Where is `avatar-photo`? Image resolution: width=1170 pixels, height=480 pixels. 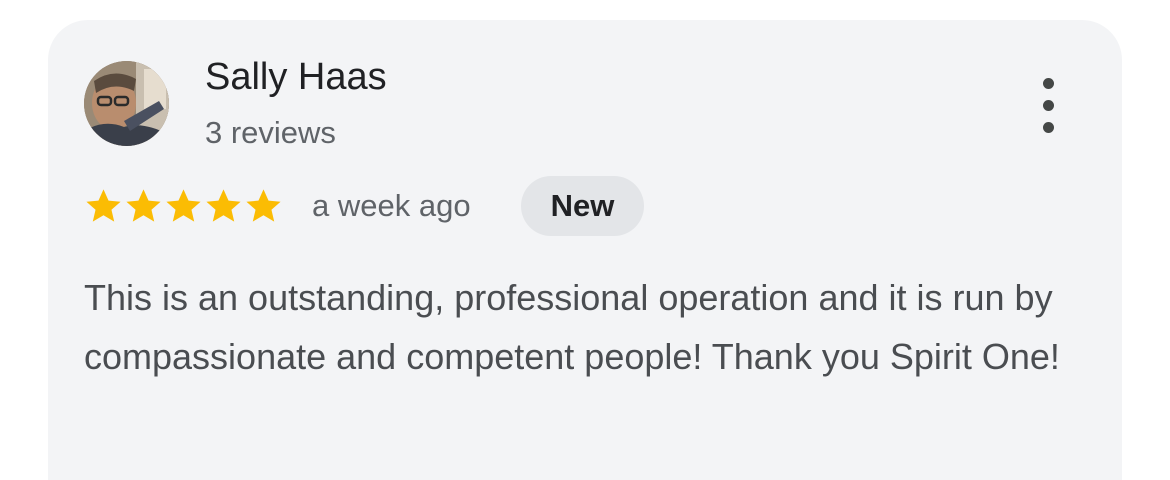
avatar-photo is located at coordinates (126, 103).